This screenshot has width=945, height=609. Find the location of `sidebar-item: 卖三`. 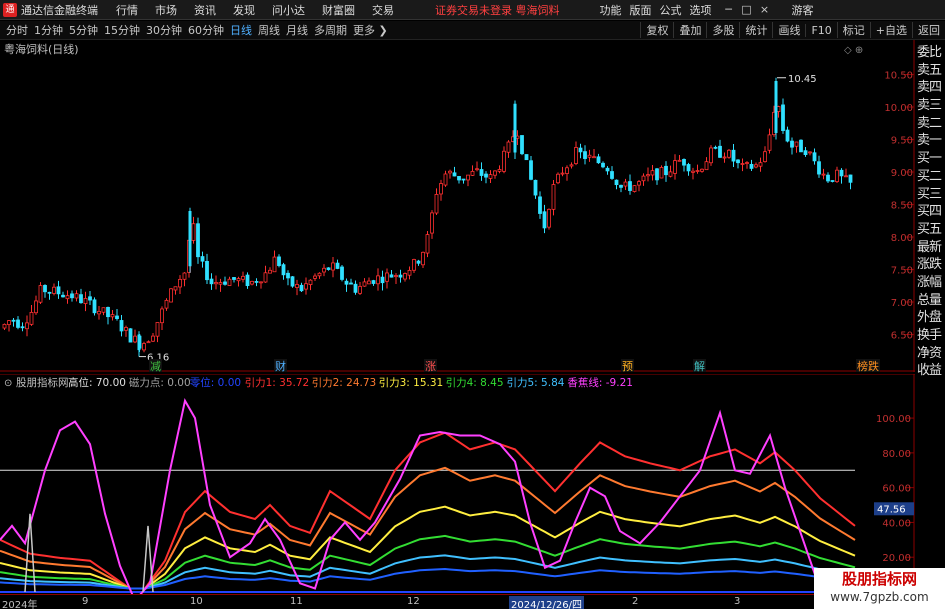

sidebar-item: 卖三 is located at coordinates (931, 106).